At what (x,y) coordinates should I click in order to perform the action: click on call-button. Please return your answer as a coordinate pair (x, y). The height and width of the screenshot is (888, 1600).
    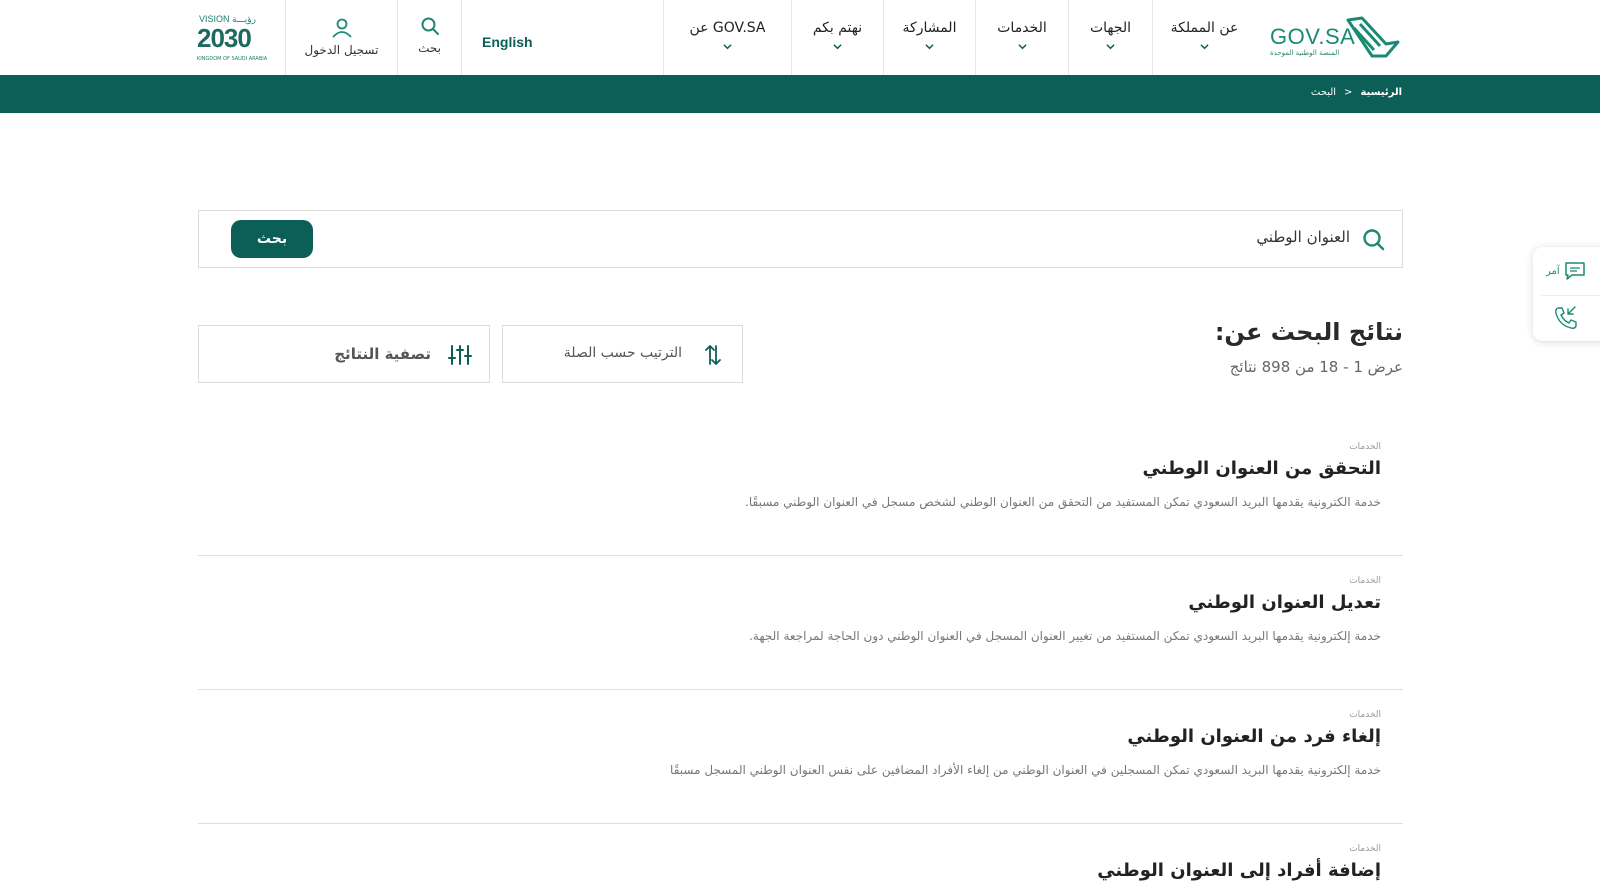
    Looking at the image, I should click on (1566, 320).